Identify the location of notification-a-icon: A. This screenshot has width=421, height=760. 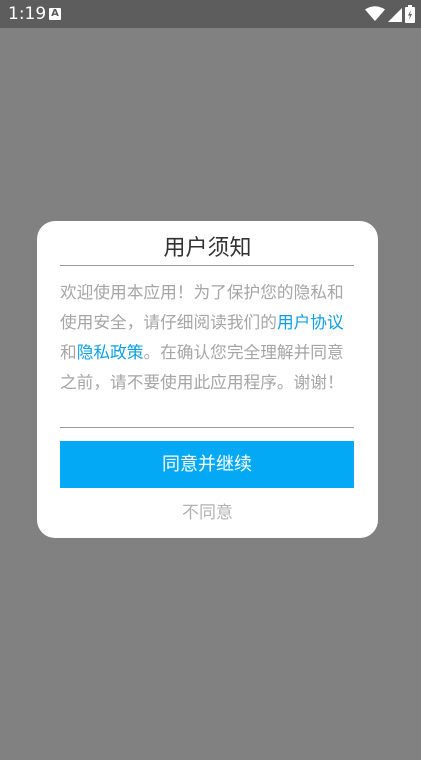
(55, 14).